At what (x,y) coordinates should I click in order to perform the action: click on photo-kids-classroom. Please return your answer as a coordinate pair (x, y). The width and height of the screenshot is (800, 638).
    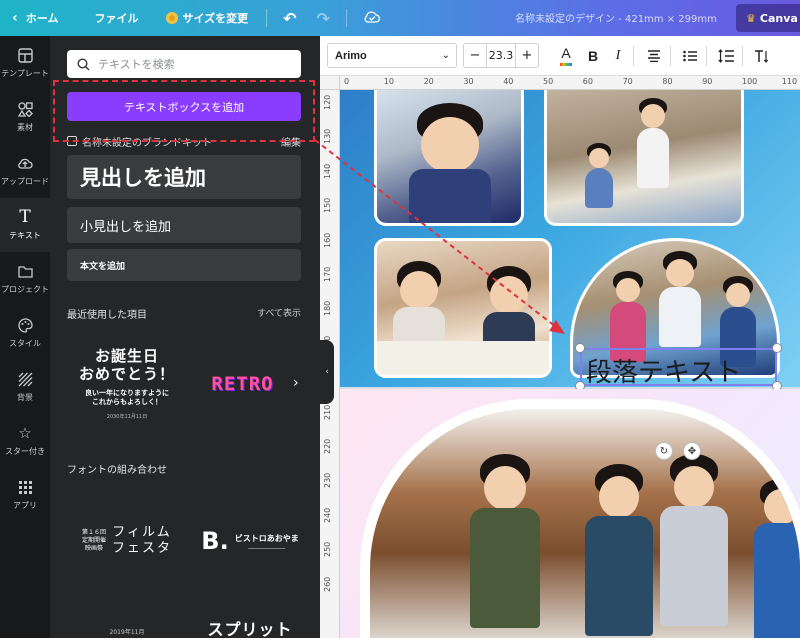
    Looking at the image, I should click on (644, 158).